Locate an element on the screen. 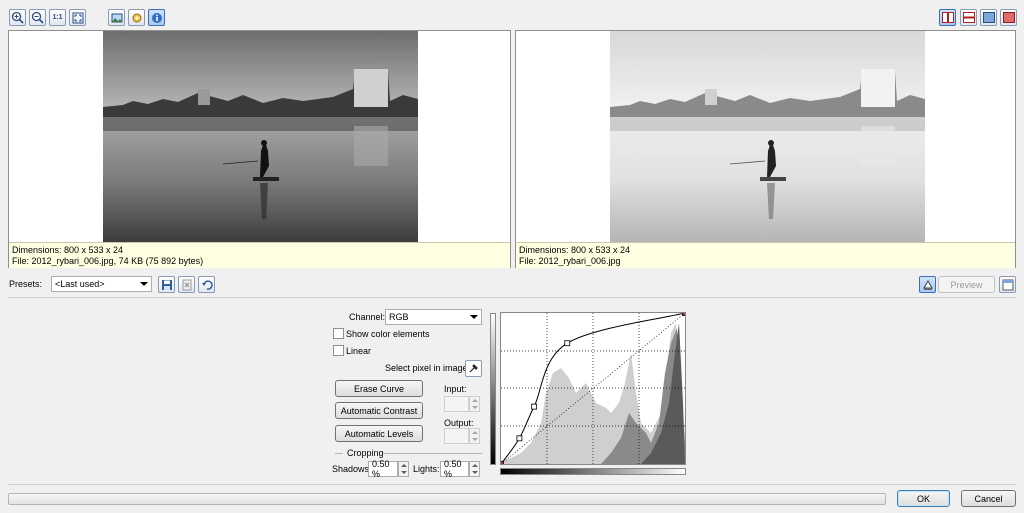  progress-bar is located at coordinates (447, 499).